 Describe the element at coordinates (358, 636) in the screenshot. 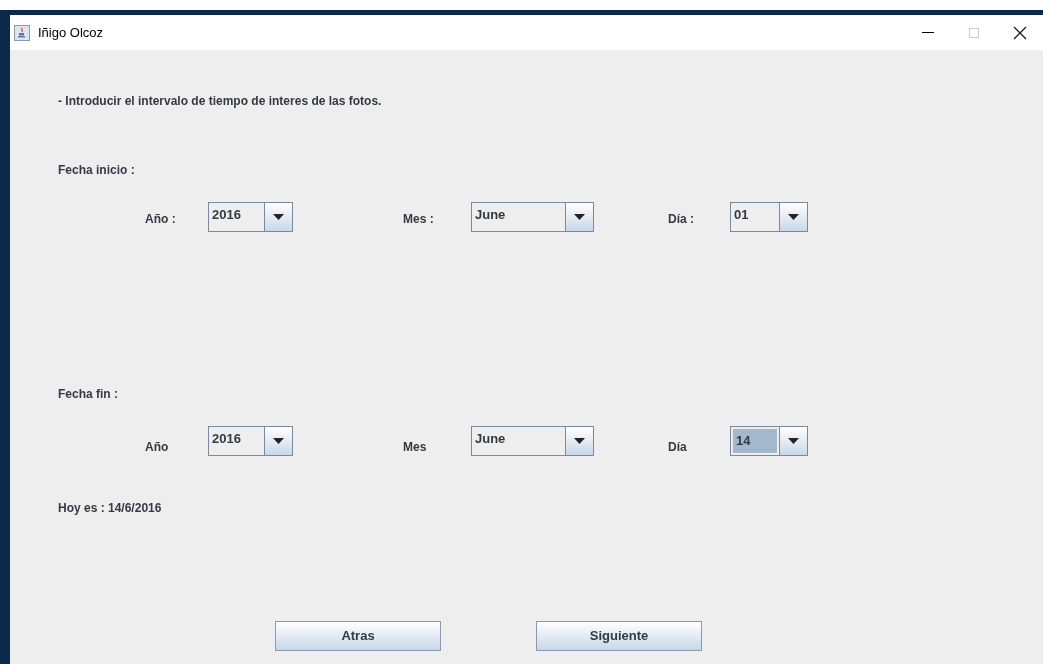

I see `nav-button: Atras` at that location.